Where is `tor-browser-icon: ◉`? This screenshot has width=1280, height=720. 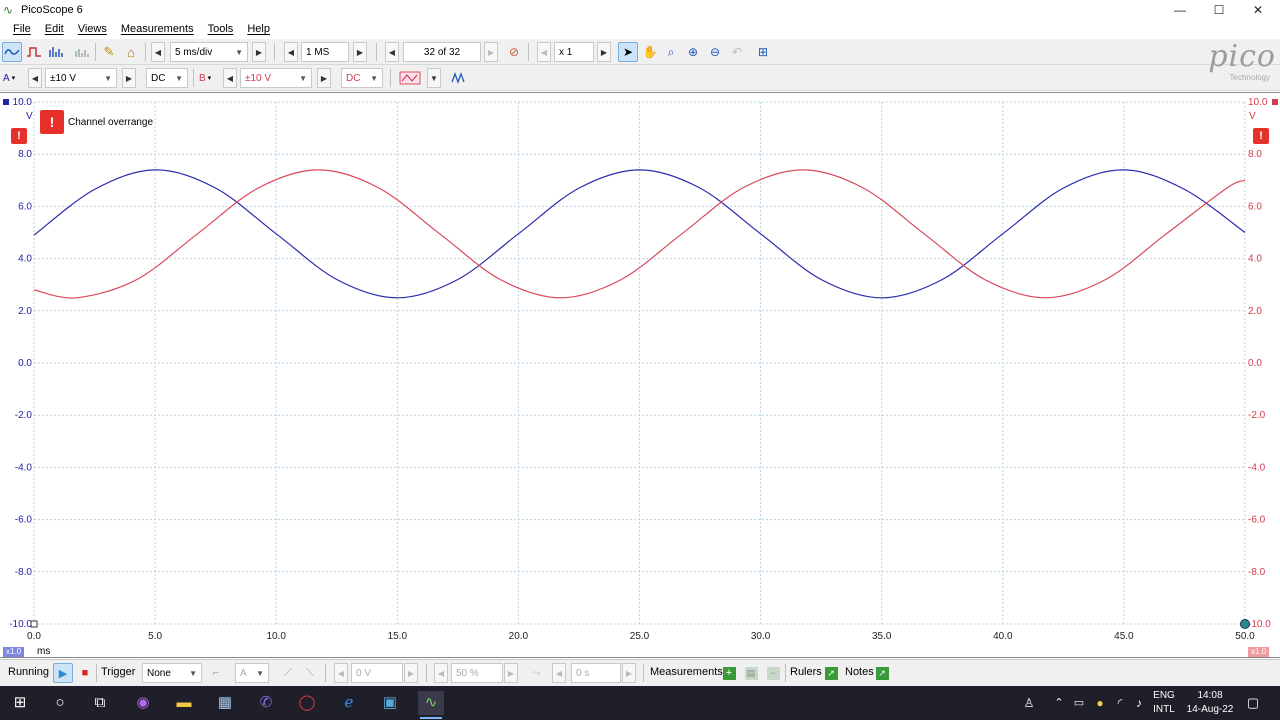 tor-browser-icon: ◉ is located at coordinates (143, 703).